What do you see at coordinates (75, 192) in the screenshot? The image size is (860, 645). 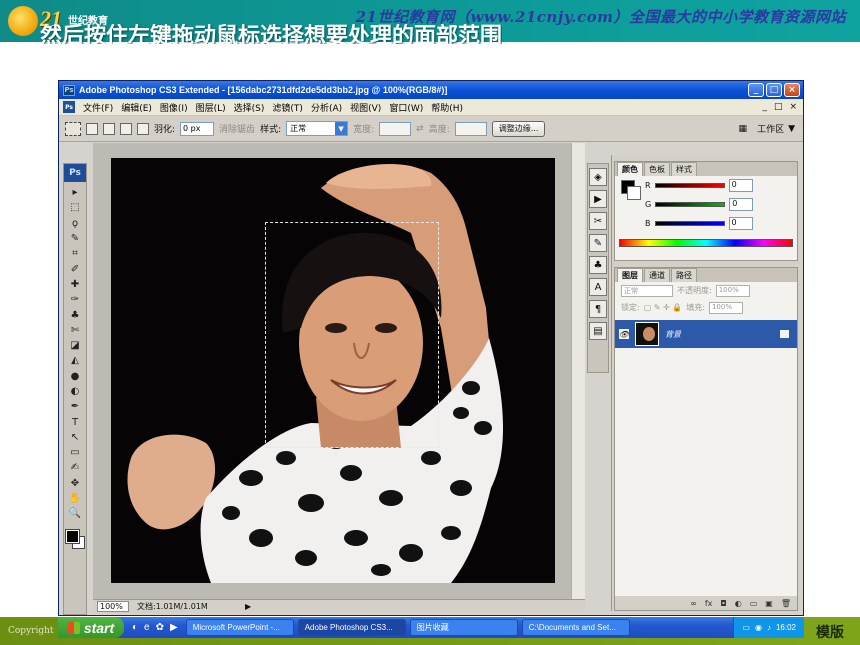 I see `move-tool-icon: ▸` at bounding box center [75, 192].